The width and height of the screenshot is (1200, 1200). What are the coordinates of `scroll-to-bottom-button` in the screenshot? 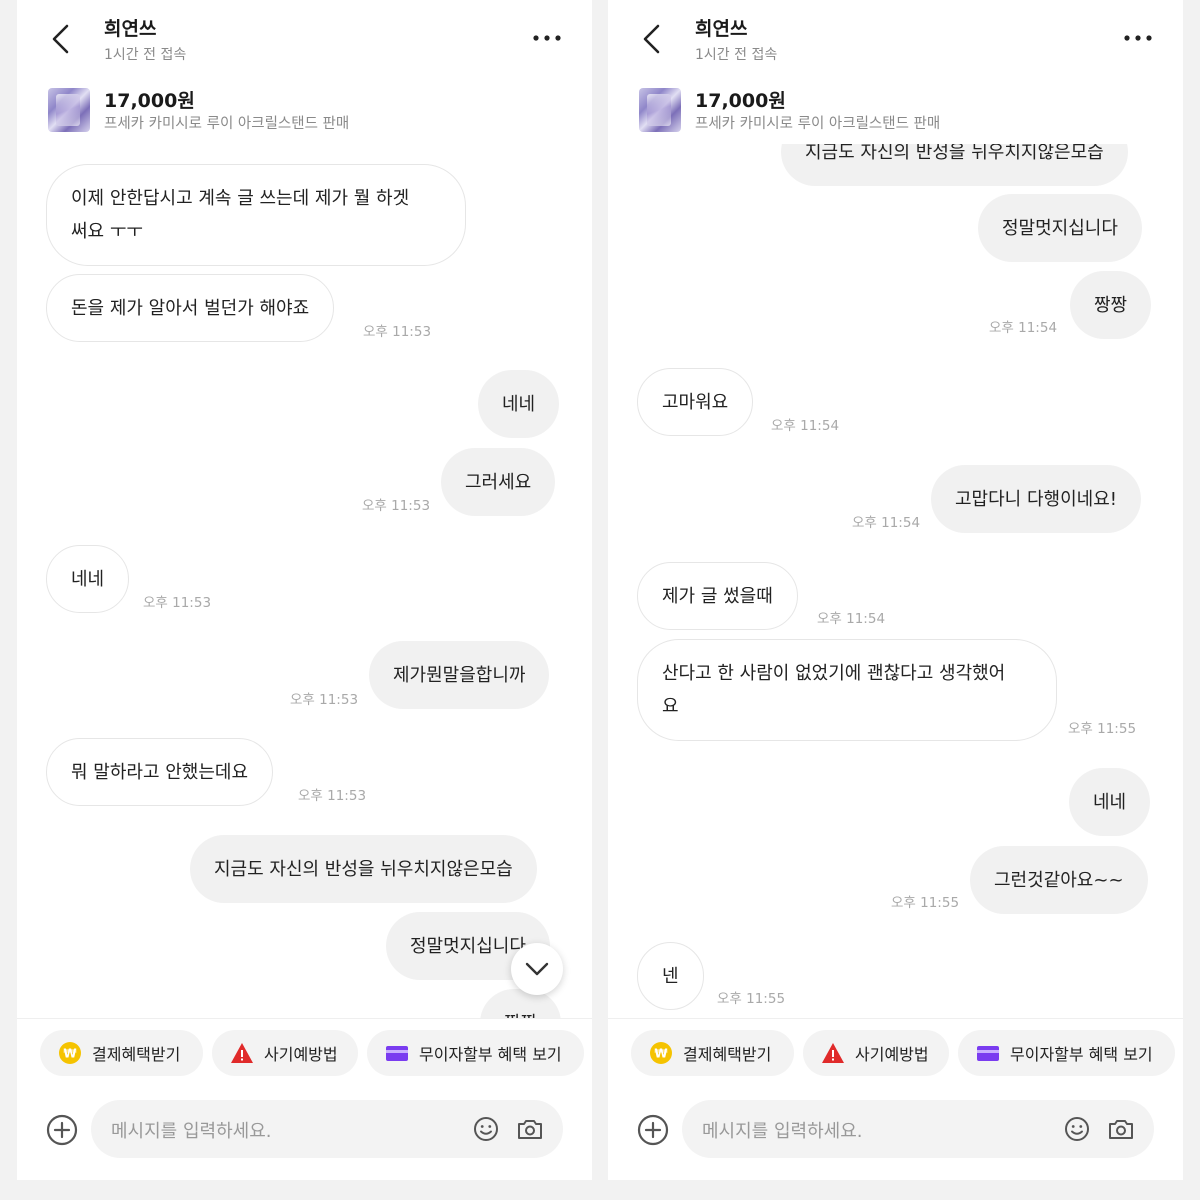 It's located at (537, 969).